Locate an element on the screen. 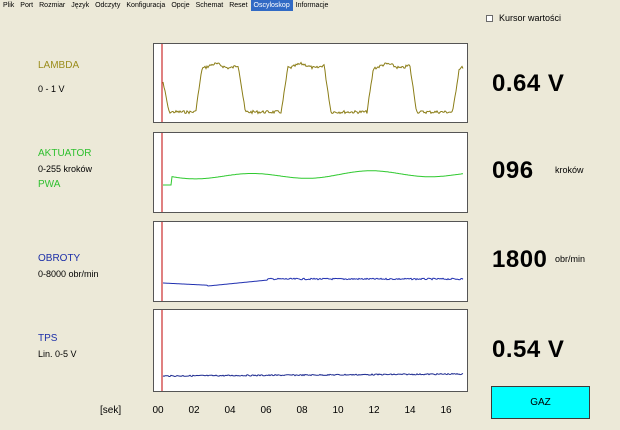 The image size is (620, 430). aktuator-scope is located at coordinates (310, 172).